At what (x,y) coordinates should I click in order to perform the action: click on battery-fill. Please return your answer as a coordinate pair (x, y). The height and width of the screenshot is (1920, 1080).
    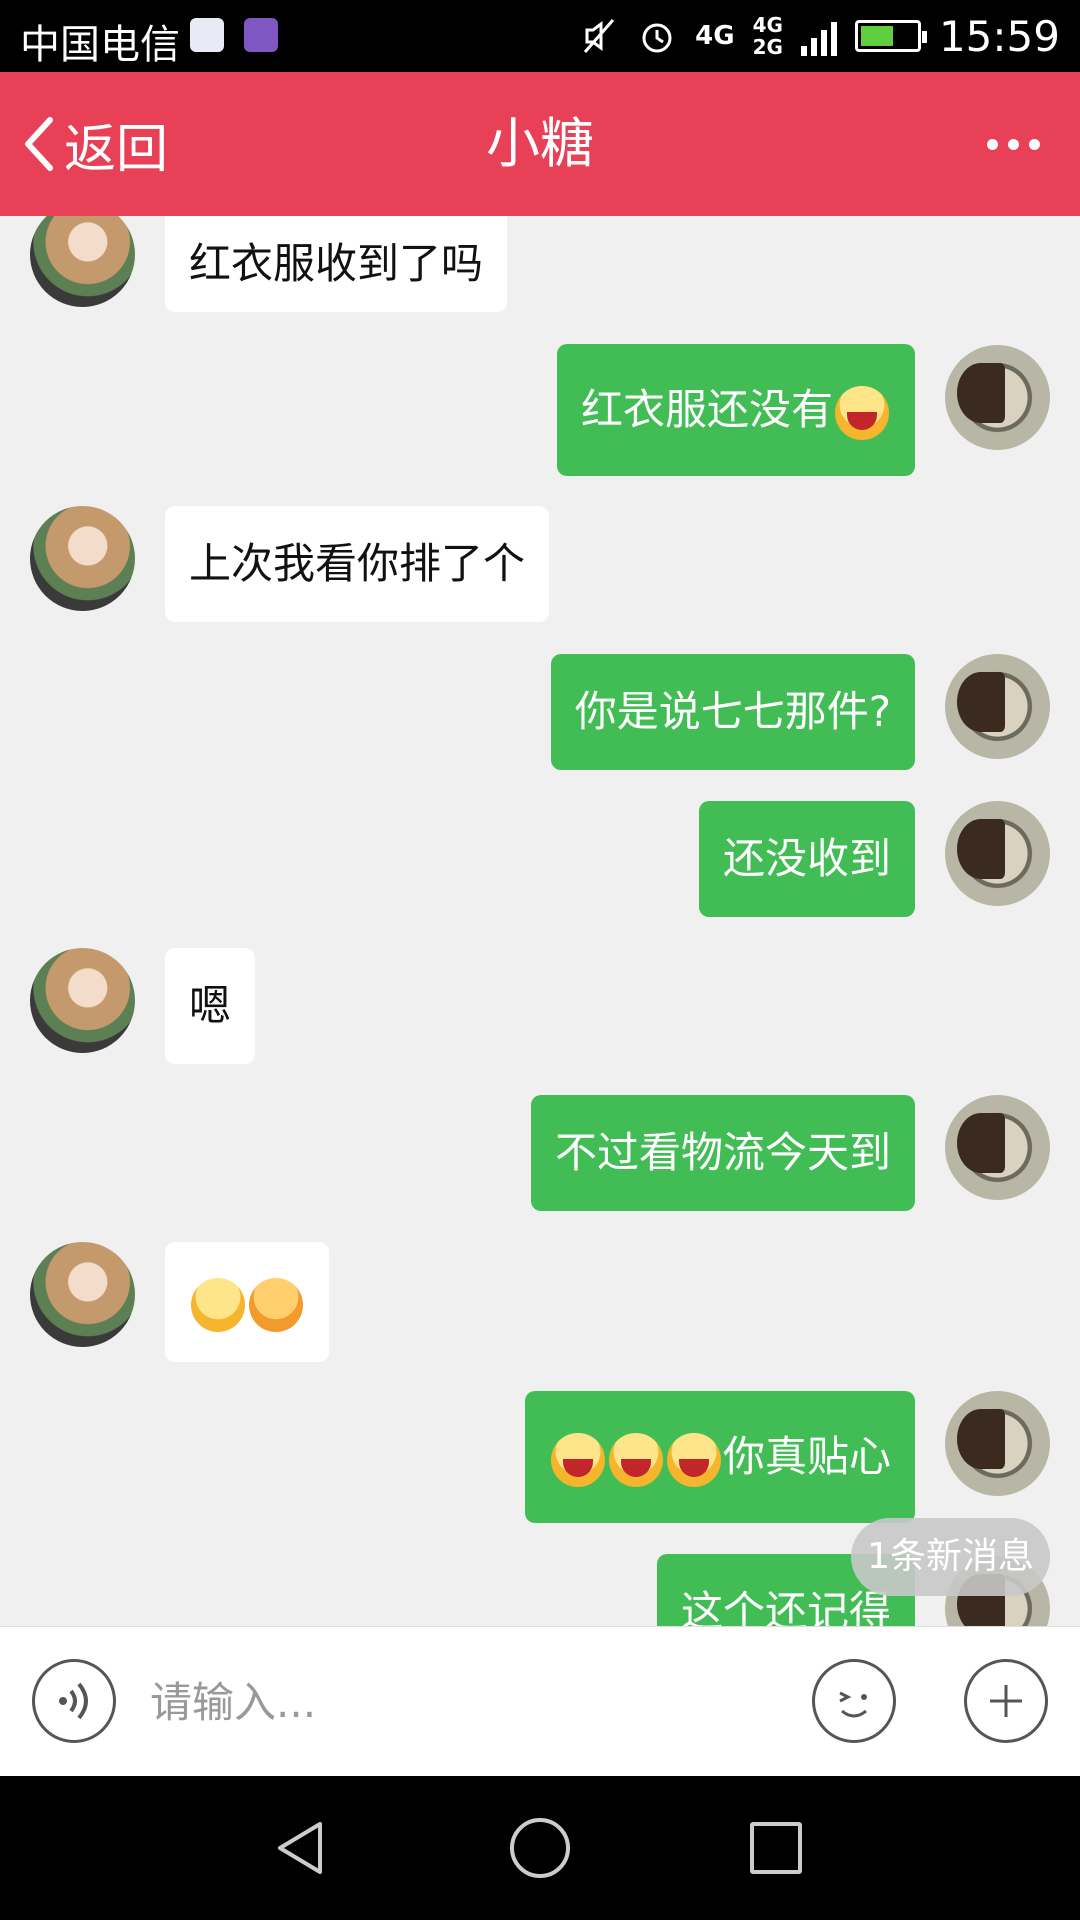
    Looking at the image, I should click on (876, 36).